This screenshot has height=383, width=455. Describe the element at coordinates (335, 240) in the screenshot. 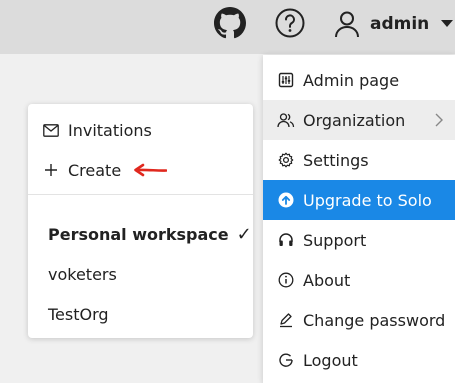

I see `menu-item-label: Support` at that location.